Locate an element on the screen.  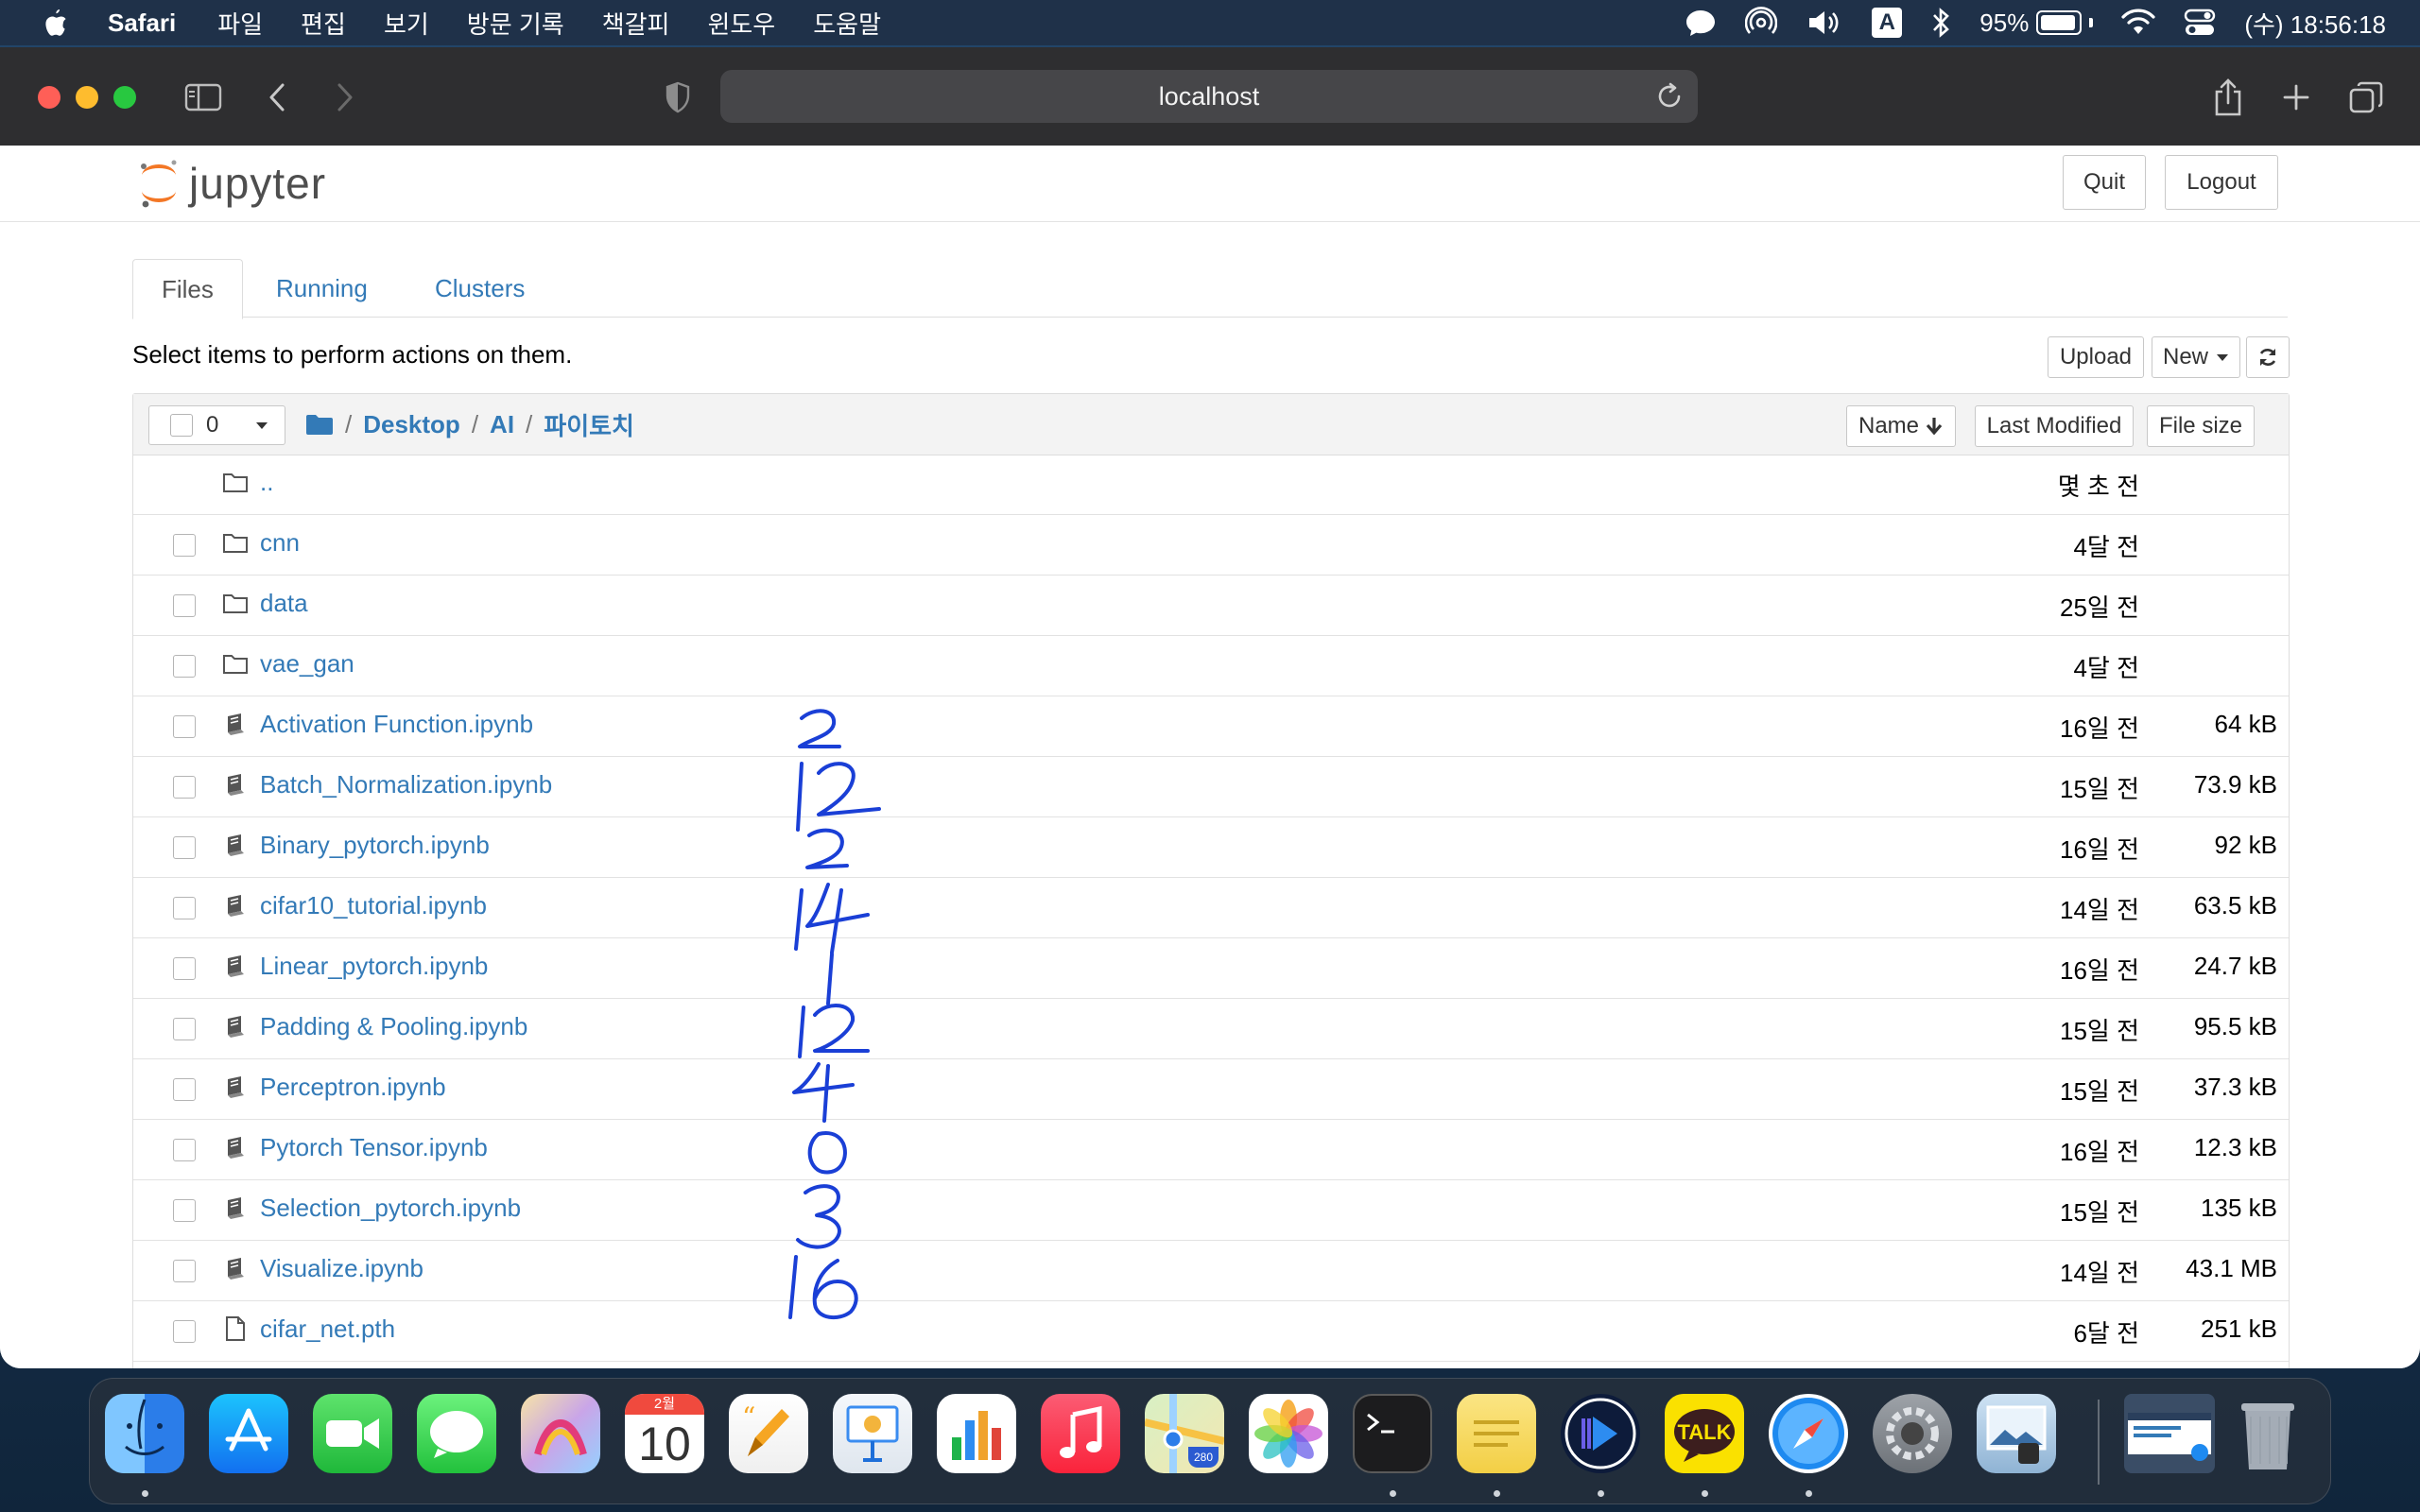
numbers-icon is located at coordinates (977, 1433).